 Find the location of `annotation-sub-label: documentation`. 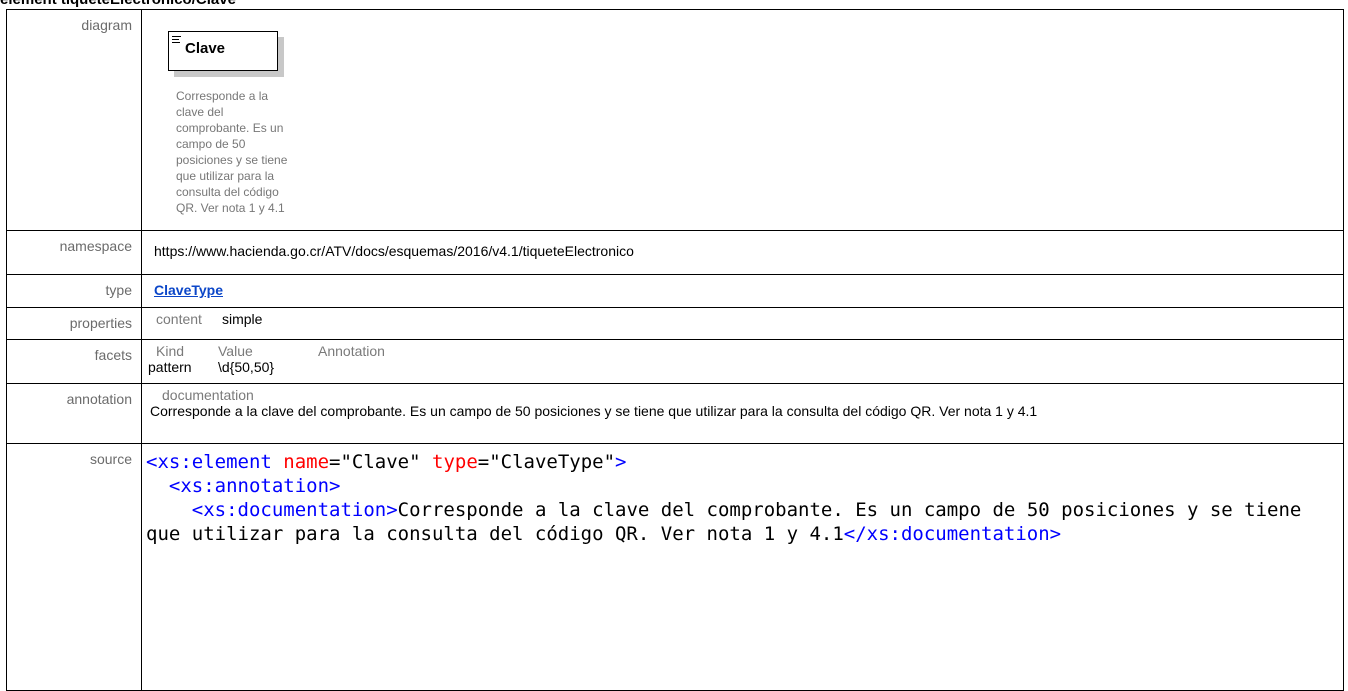

annotation-sub-label: documentation is located at coordinates (208, 395).